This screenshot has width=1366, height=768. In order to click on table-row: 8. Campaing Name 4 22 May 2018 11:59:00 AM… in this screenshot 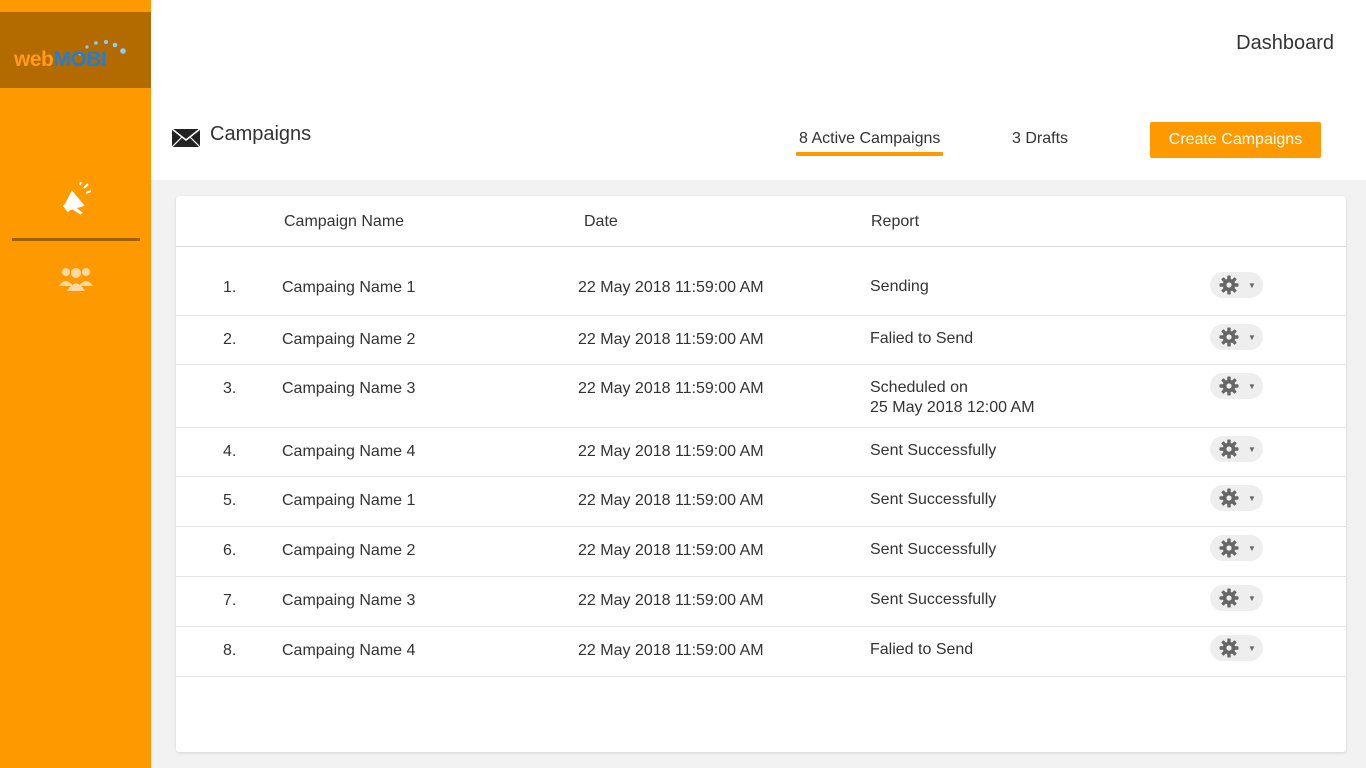, I will do `click(761, 652)`.